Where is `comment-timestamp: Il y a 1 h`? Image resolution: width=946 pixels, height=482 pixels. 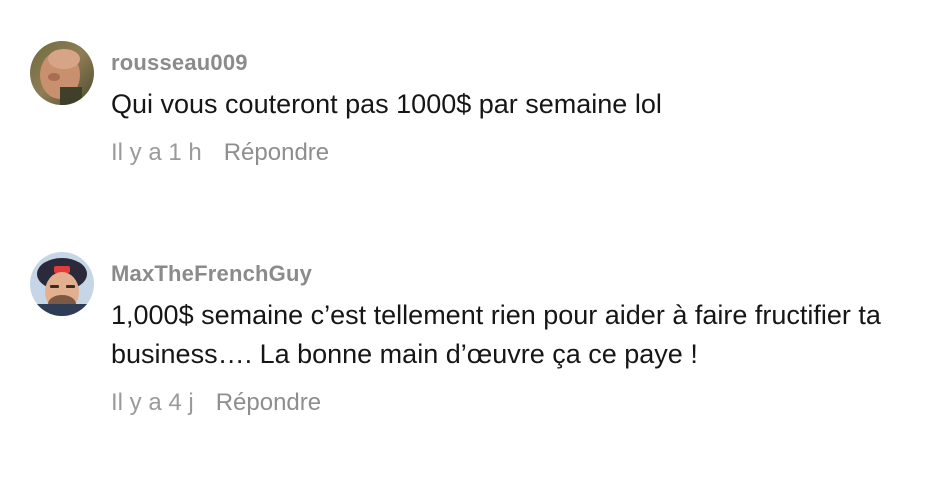
comment-timestamp: Il y a 1 h is located at coordinates (156, 152).